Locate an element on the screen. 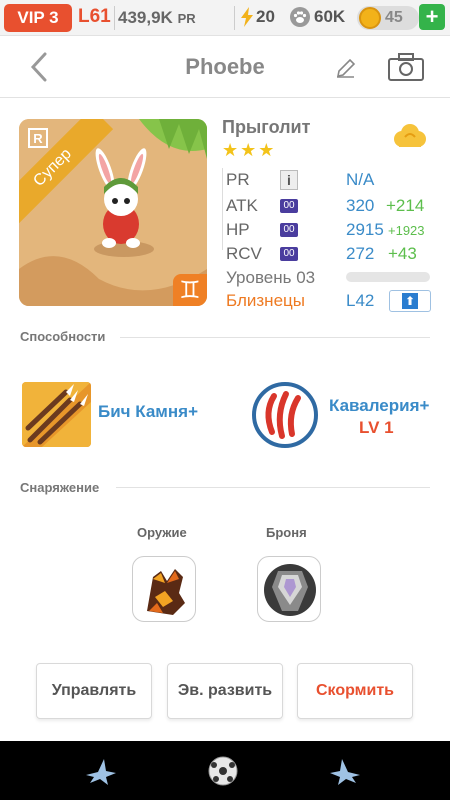 The image size is (450, 800). star-left-icon is located at coordinates (101, 771).